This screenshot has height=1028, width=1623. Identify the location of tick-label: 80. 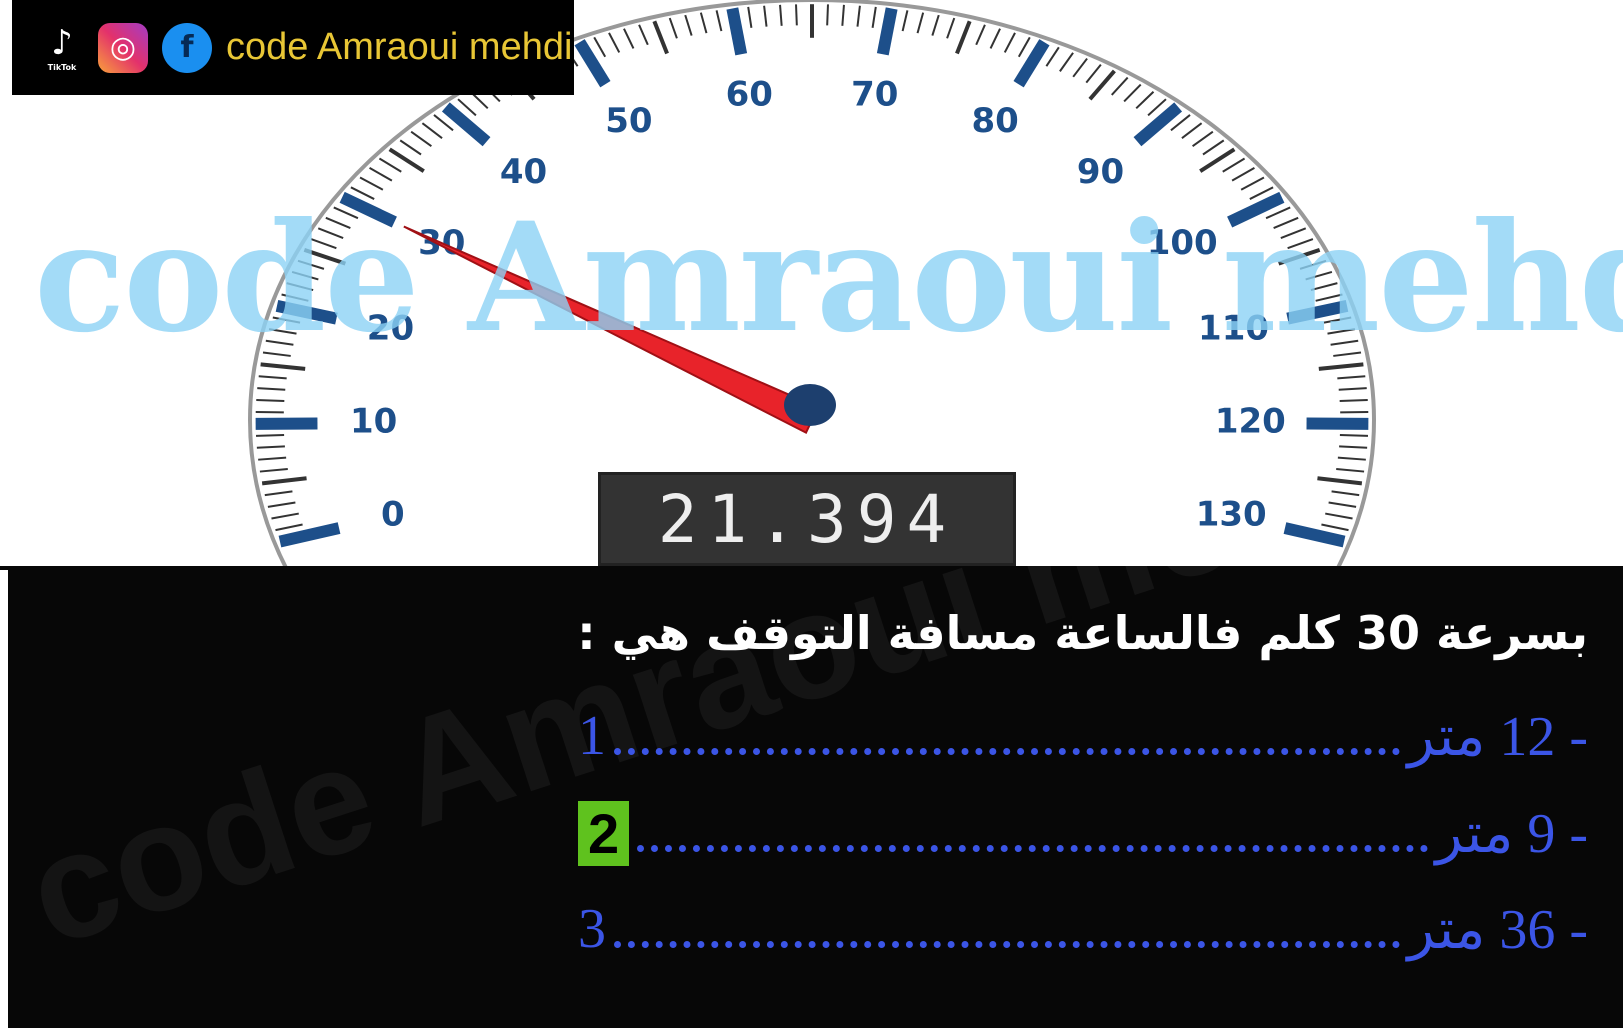
(994, 121).